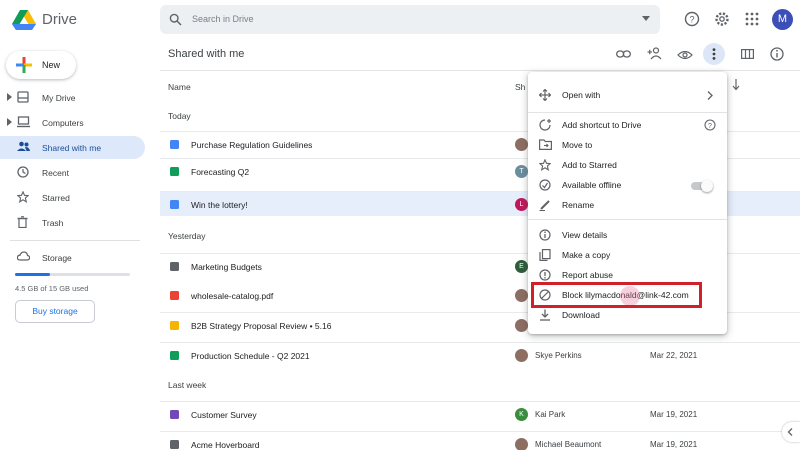 Image resolution: width=800 pixels, height=450 pixels. What do you see at coordinates (782, 19) in the screenshot?
I see `account-avatar: M` at bounding box center [782, 19].